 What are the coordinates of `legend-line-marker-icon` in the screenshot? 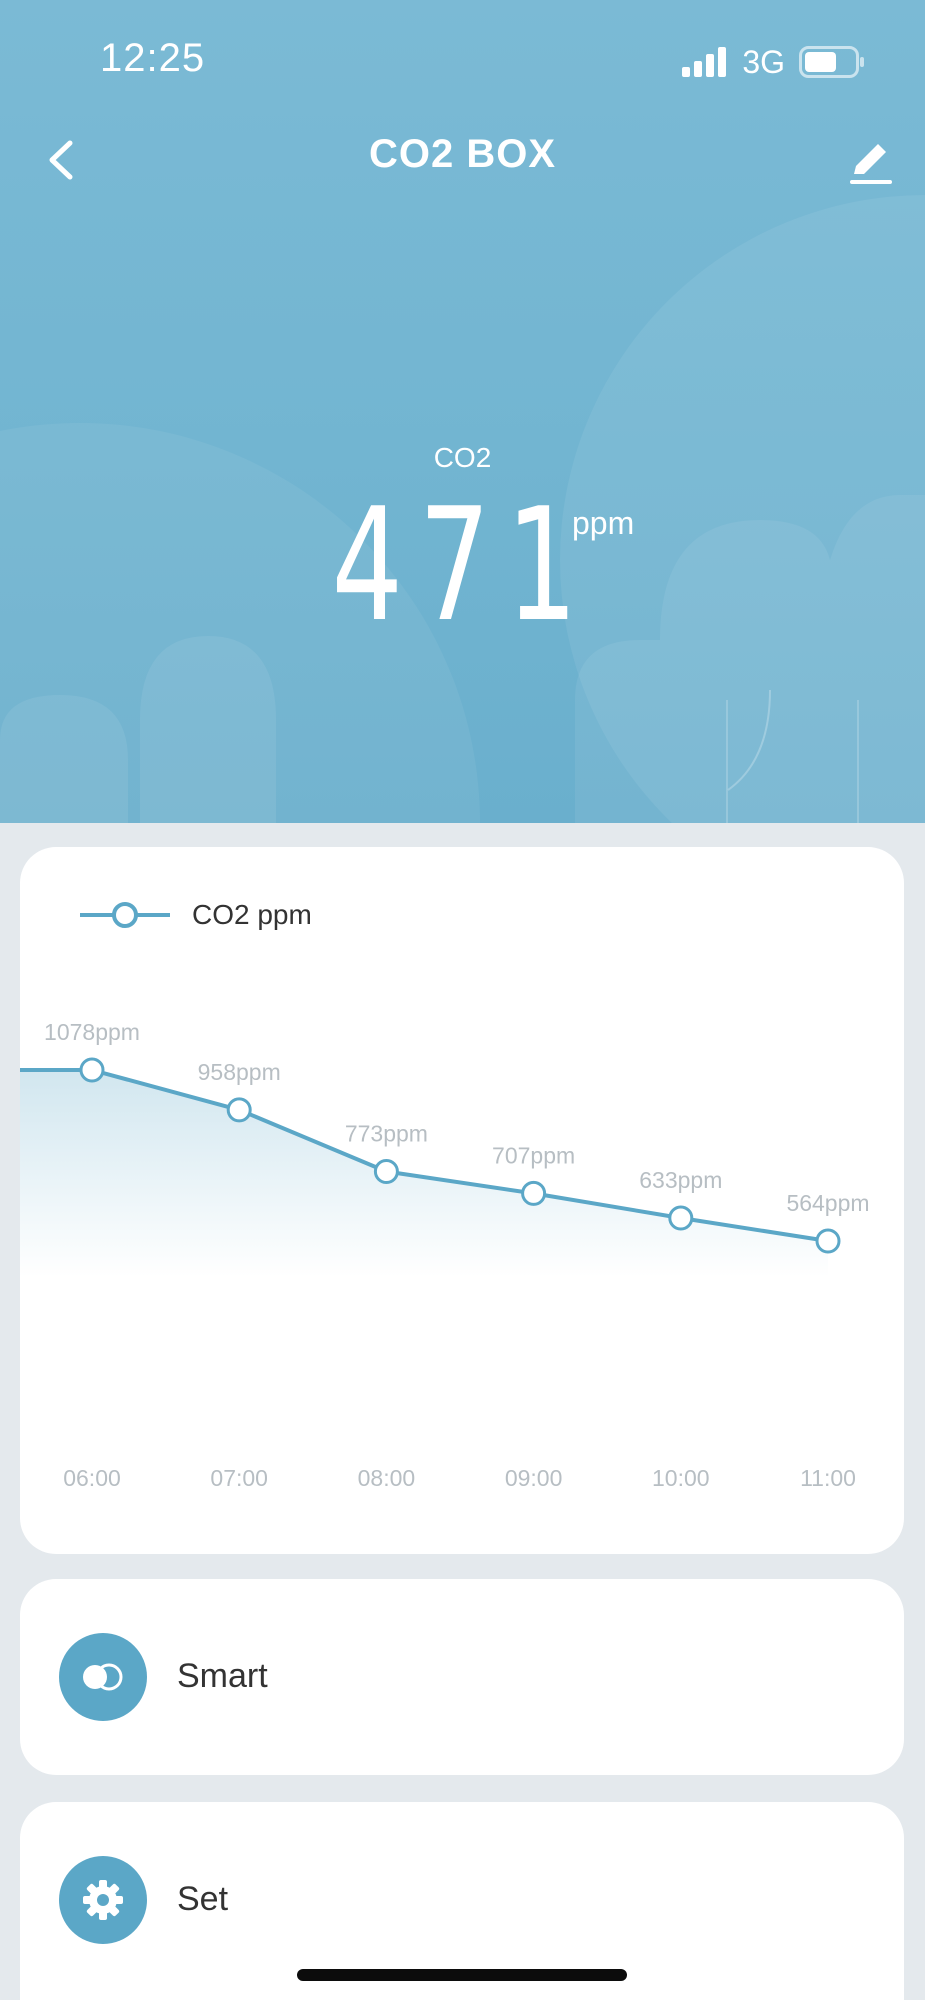 It's located at (125, 915).